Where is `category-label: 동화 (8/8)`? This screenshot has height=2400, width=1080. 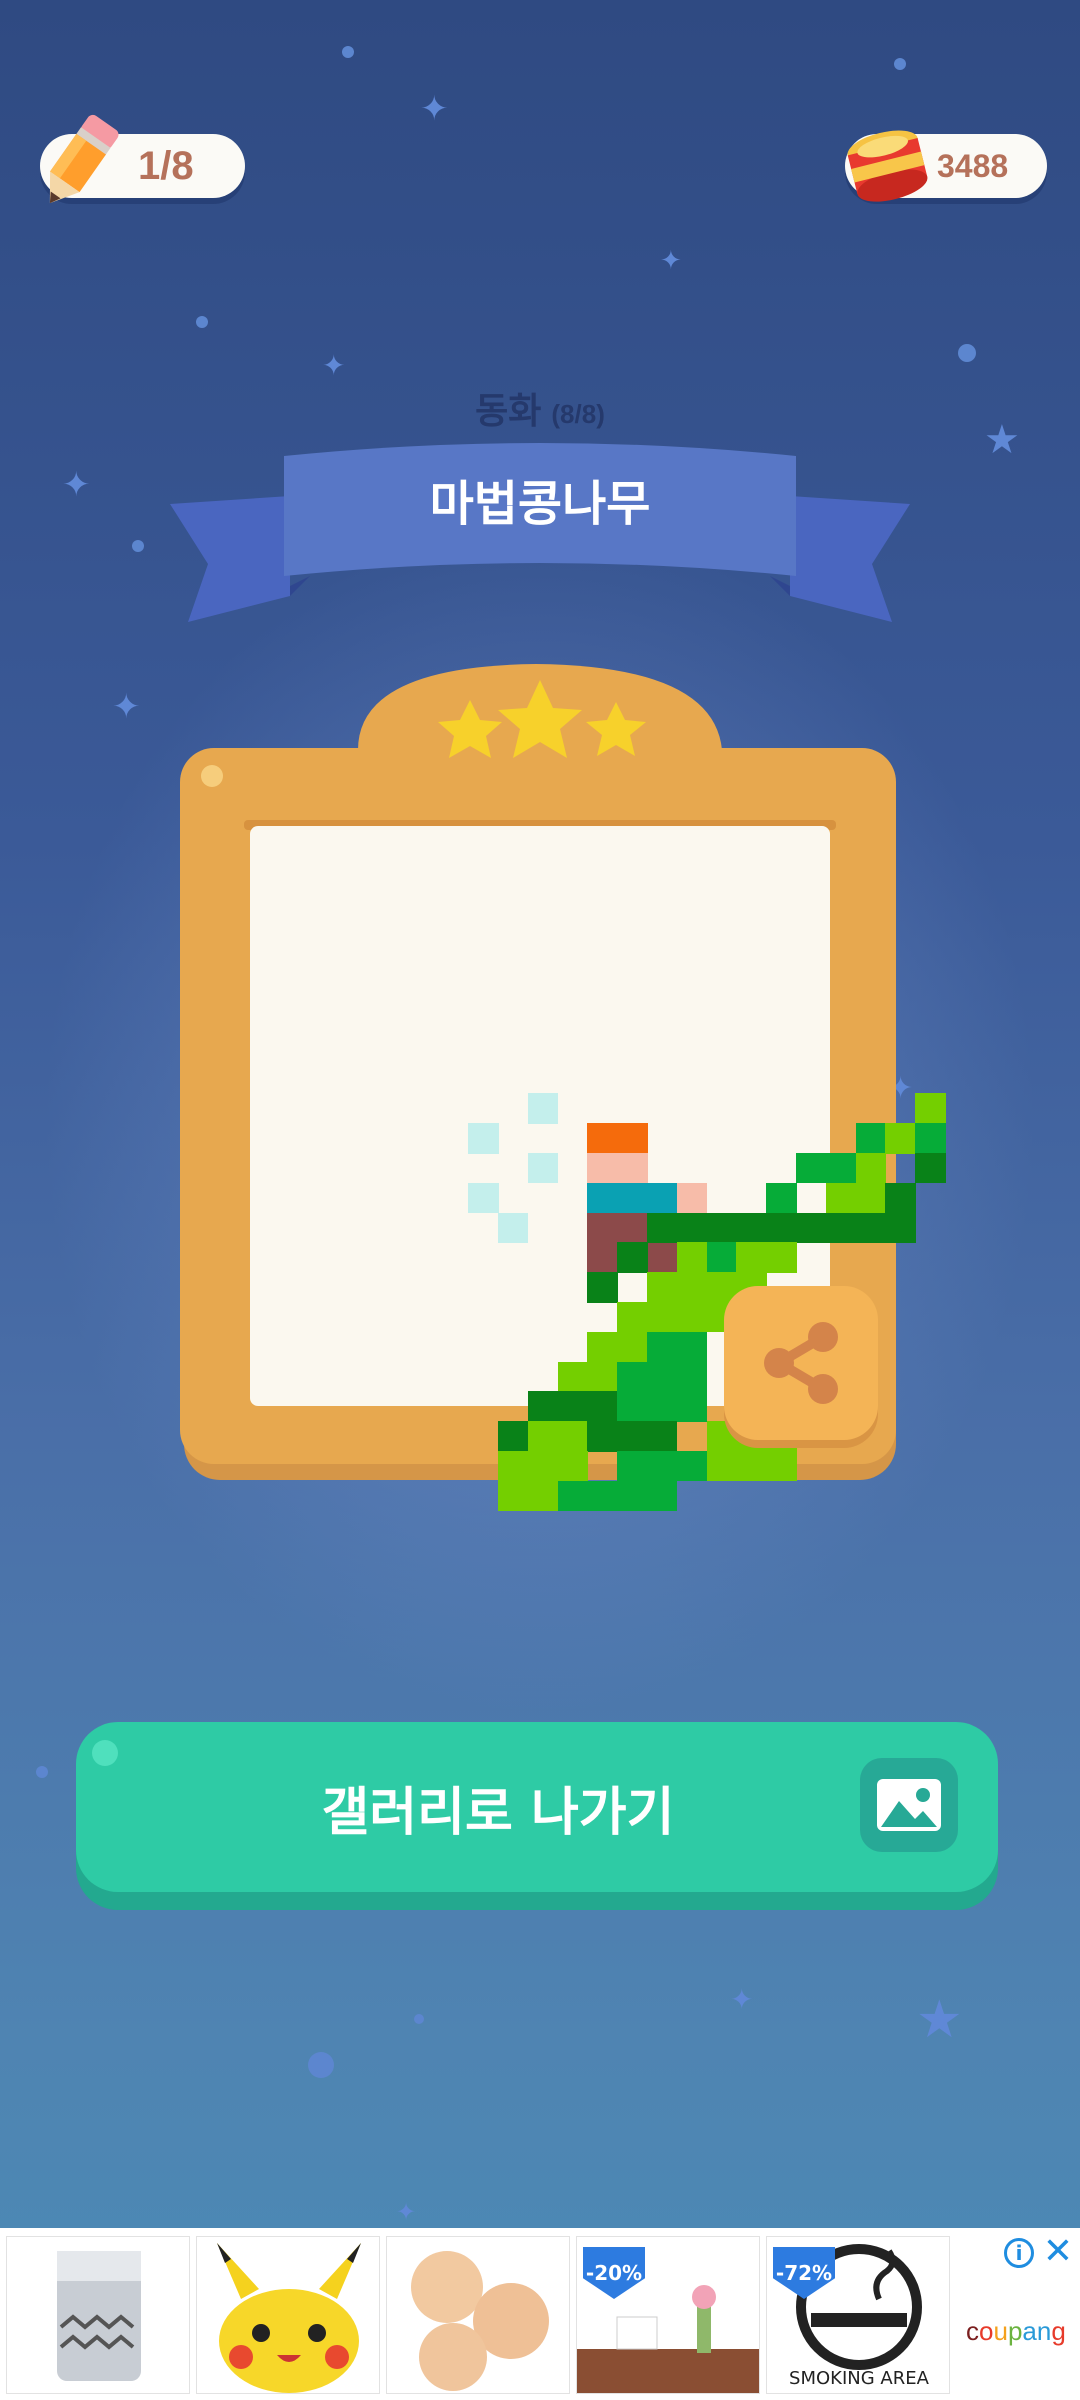
category-label: 동화 (8/8) is located at coordinates (540, 408).